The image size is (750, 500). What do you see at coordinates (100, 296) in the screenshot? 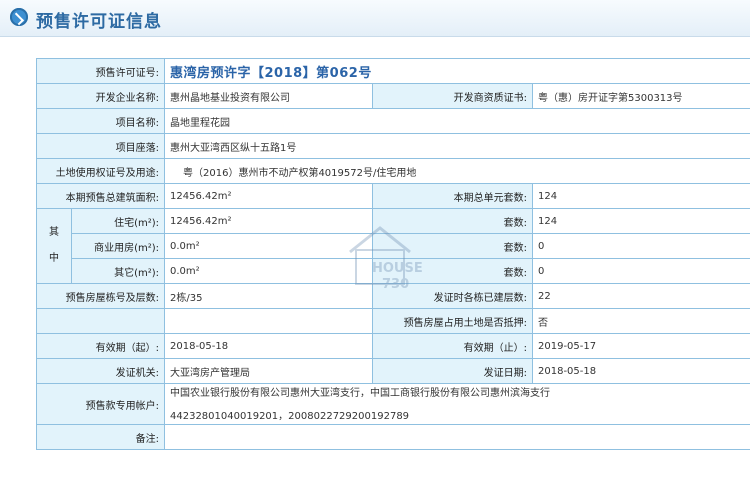
I see `buildings-floors-label: 预售房屋栋号及层数:` at bounding box center [100, 296].